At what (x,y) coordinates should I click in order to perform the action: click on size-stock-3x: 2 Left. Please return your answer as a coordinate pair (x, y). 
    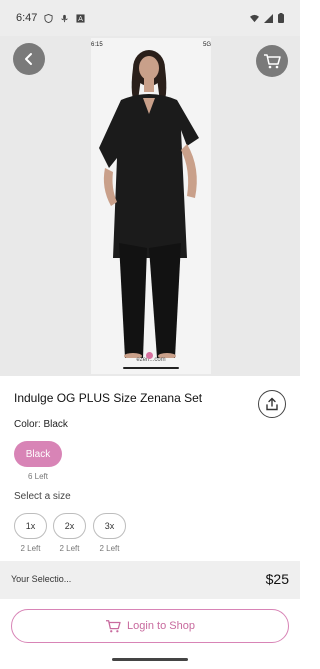
    Looking at the image, I should click on (109, 548).